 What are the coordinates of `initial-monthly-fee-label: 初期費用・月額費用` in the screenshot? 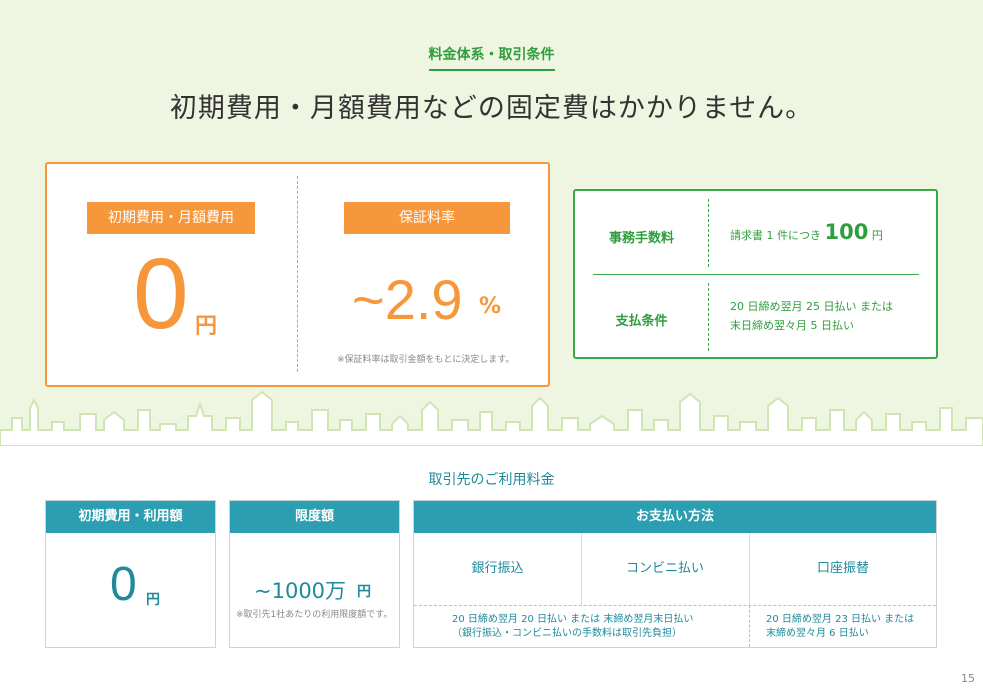 It's located at (171, 218).